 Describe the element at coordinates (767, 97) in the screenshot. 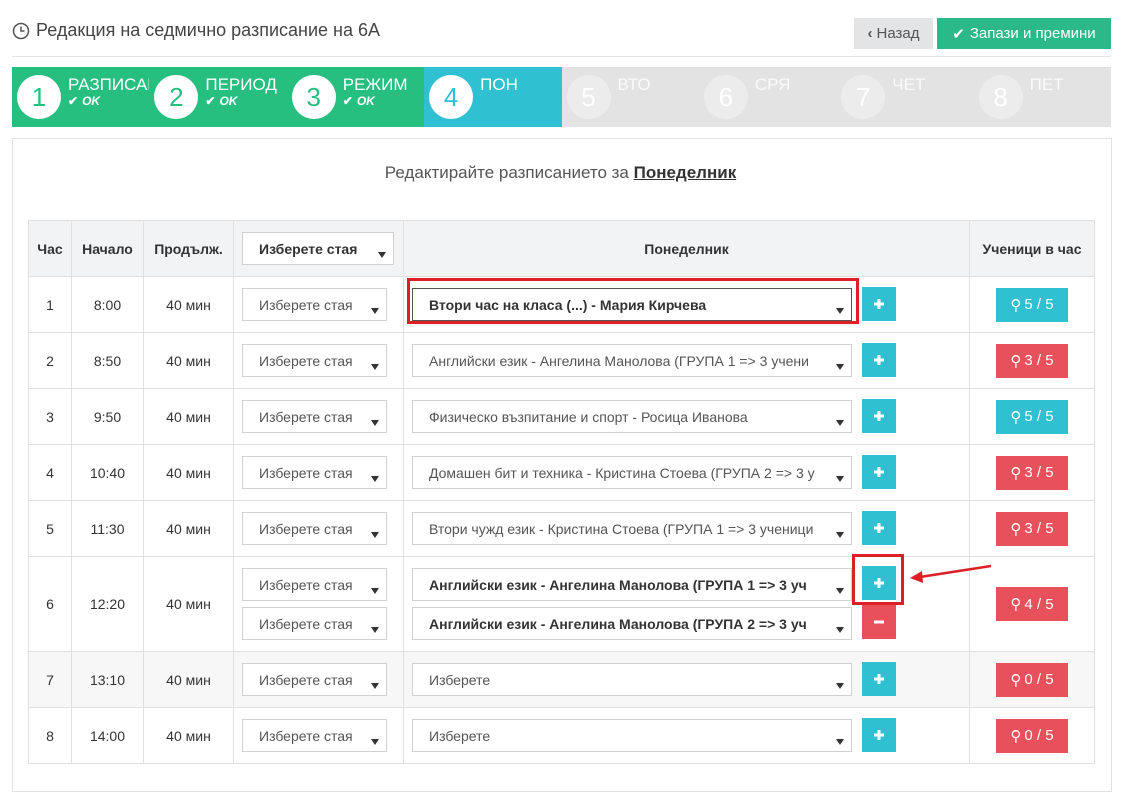

I see `step-6: 6 СРЯ` at that location.